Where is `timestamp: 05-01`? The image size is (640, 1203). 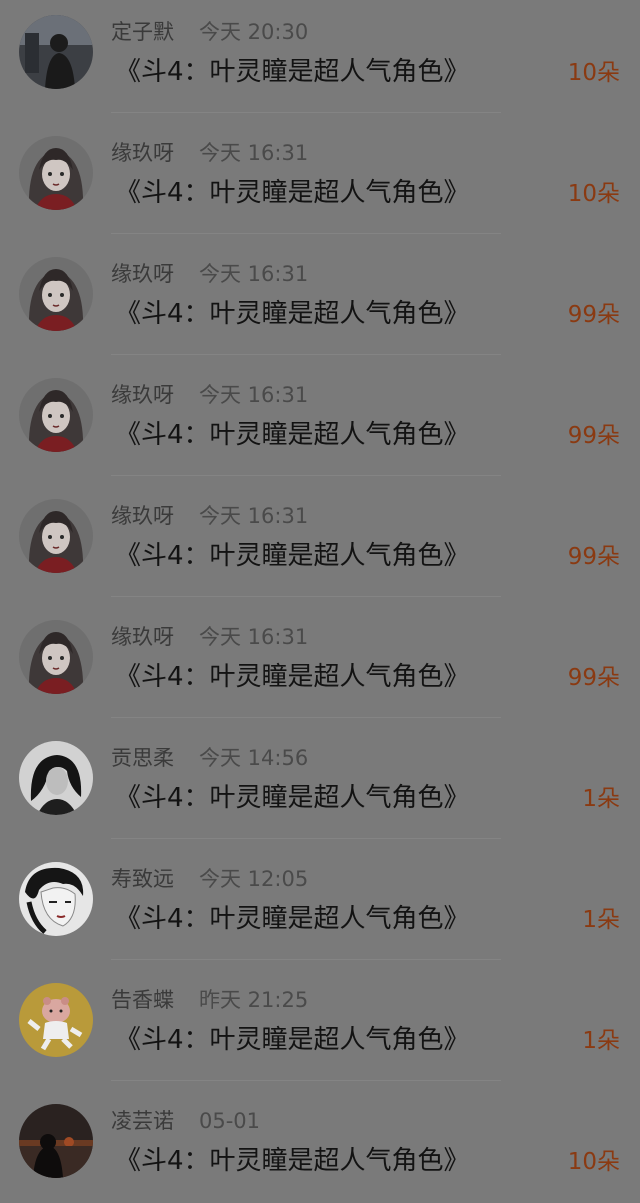 timestamp: 05-01 is located at coordinates (230, 1121).